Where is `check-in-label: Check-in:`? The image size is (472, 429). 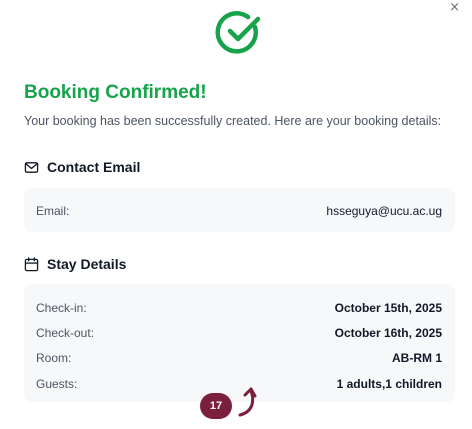 check-in-label: Check-in: is located at coordinates (61, 308).